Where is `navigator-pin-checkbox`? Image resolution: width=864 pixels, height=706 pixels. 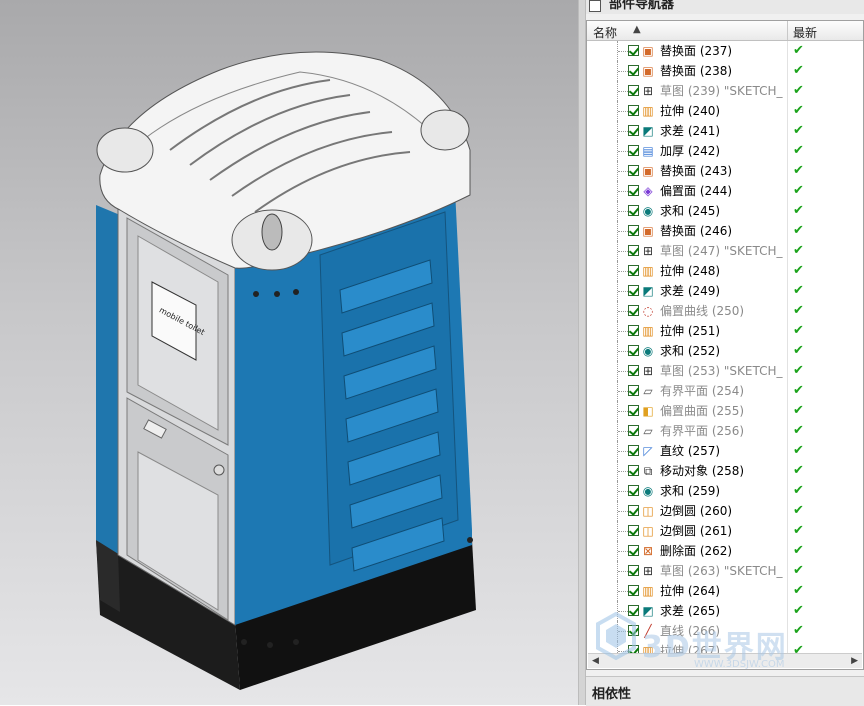
navigator-pin-checkbox is located at coordinates (595, 6).